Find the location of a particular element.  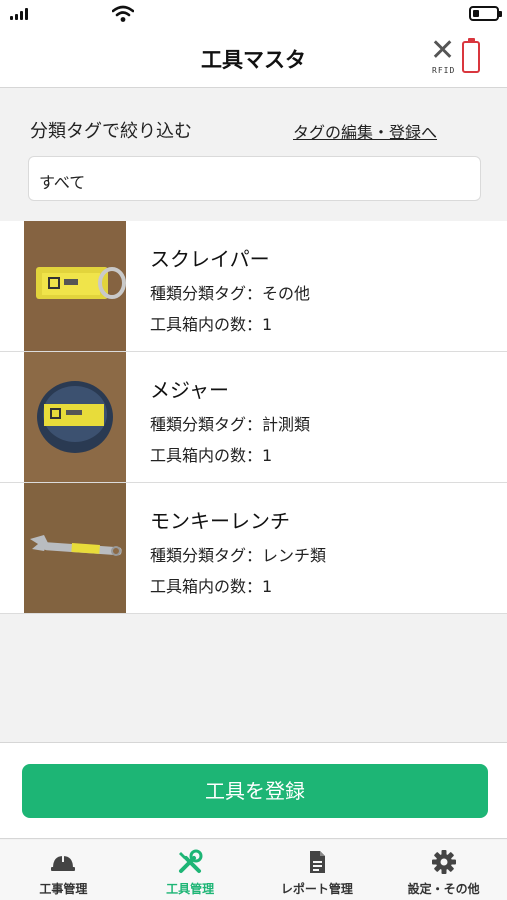

tool-list-item: メジャー 種類分類タグ：計測類 工具箱内の数：1 is located at coordinates (253, 417).